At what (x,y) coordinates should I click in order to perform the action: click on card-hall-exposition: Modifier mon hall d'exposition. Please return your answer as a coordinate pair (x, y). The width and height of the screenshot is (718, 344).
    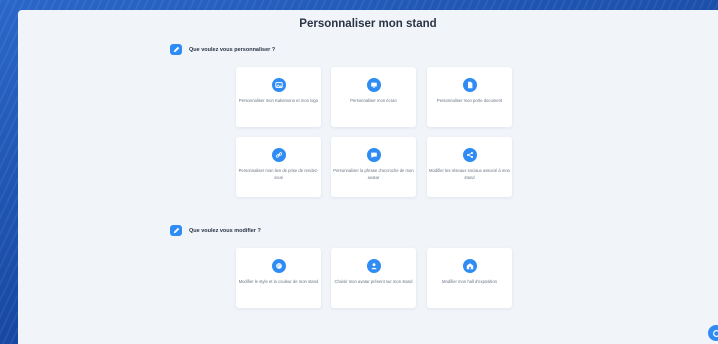
    Looking at the image, I should click on (469, 278).